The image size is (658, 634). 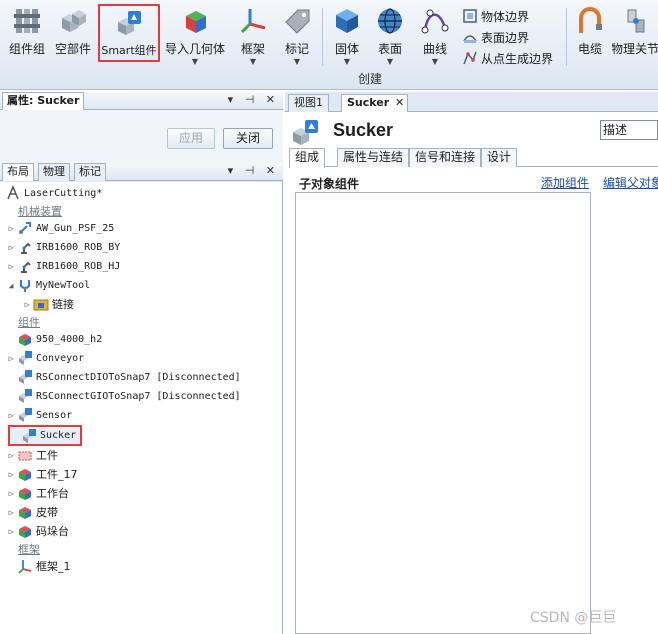 I want to click on border-from-points-label: 从点生成边界, so click(x=517, y=58).